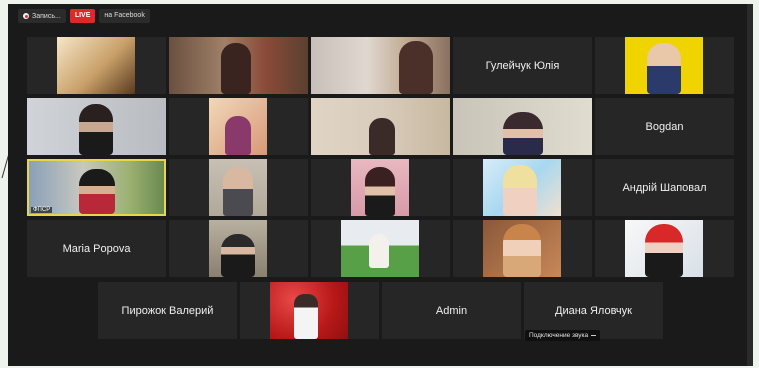  I want to click on participant-badge: ФПСР, so click(42, 210).